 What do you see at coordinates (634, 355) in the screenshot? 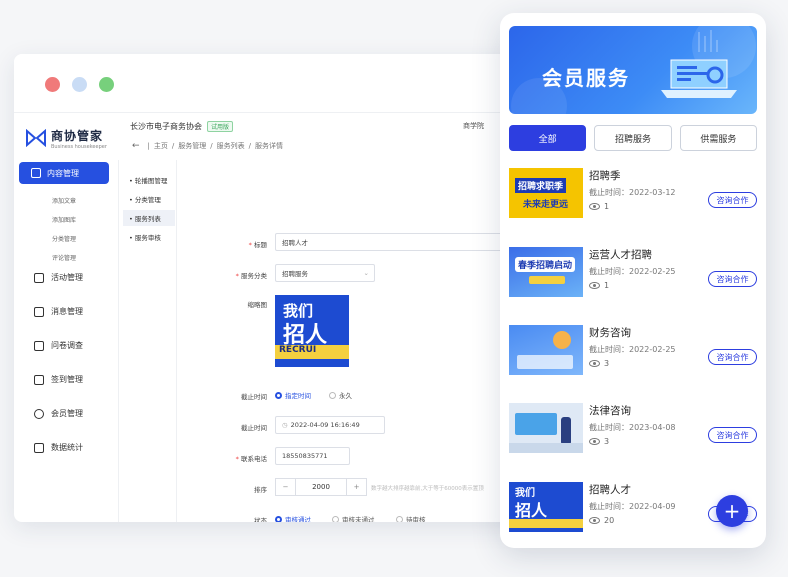
I see `service-card: 财务咨询 截止时间：2022-02-25 3 咨询合作` at bounding box center [634, 355].